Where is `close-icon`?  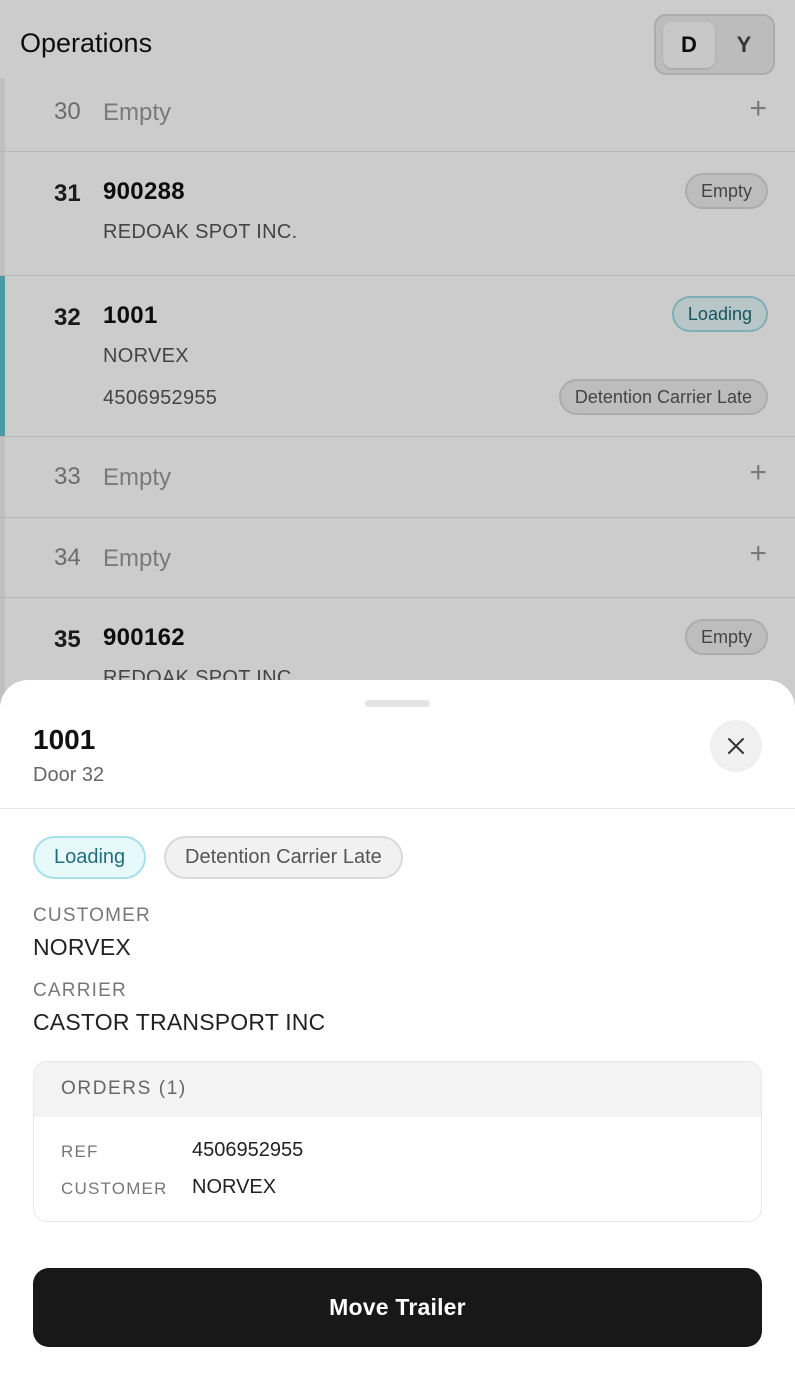 close-icon is located at coordinates (736, 746).